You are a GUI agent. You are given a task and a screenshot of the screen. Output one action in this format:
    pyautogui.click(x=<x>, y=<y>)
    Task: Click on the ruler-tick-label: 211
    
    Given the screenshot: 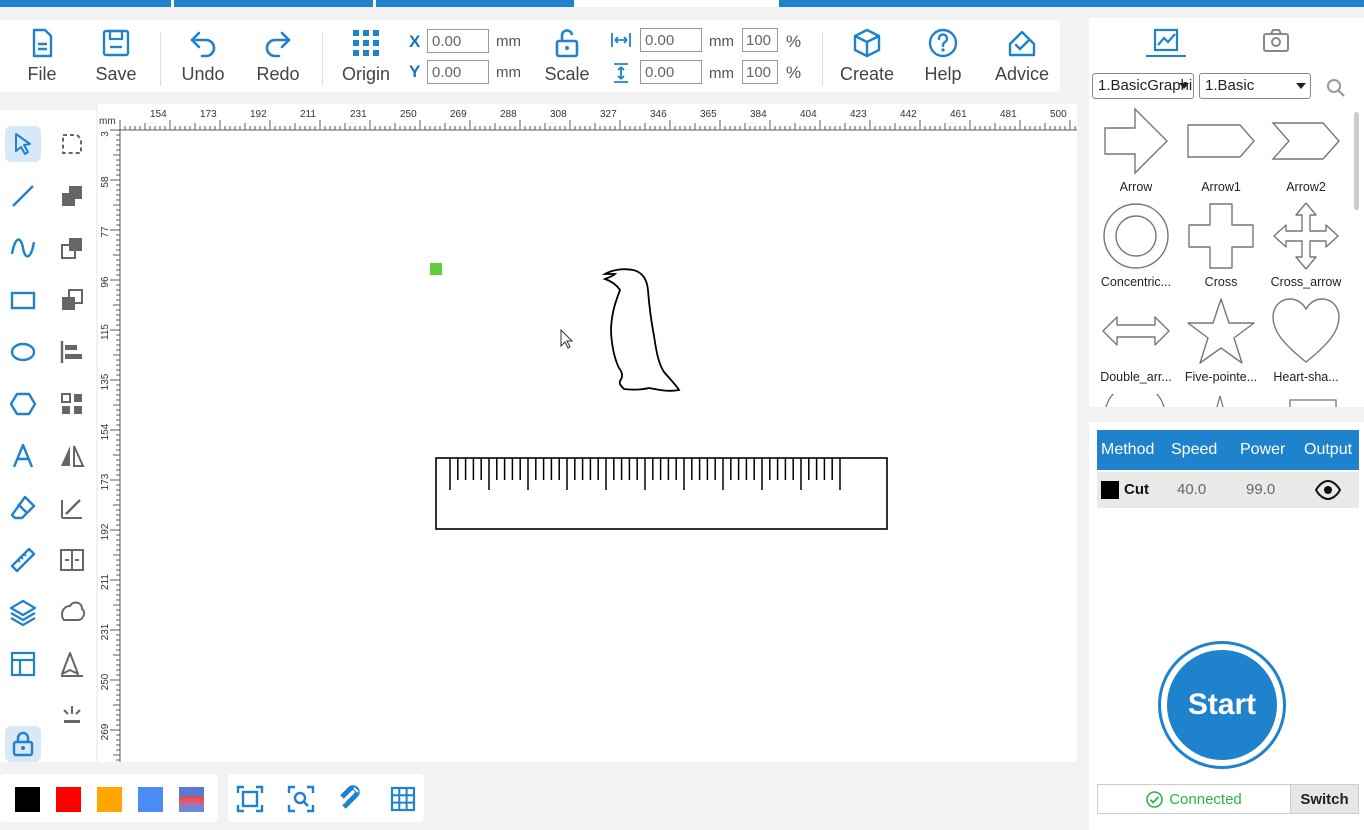 What is the action you would take?
    pyautogui.click(x=105, y=582)
    